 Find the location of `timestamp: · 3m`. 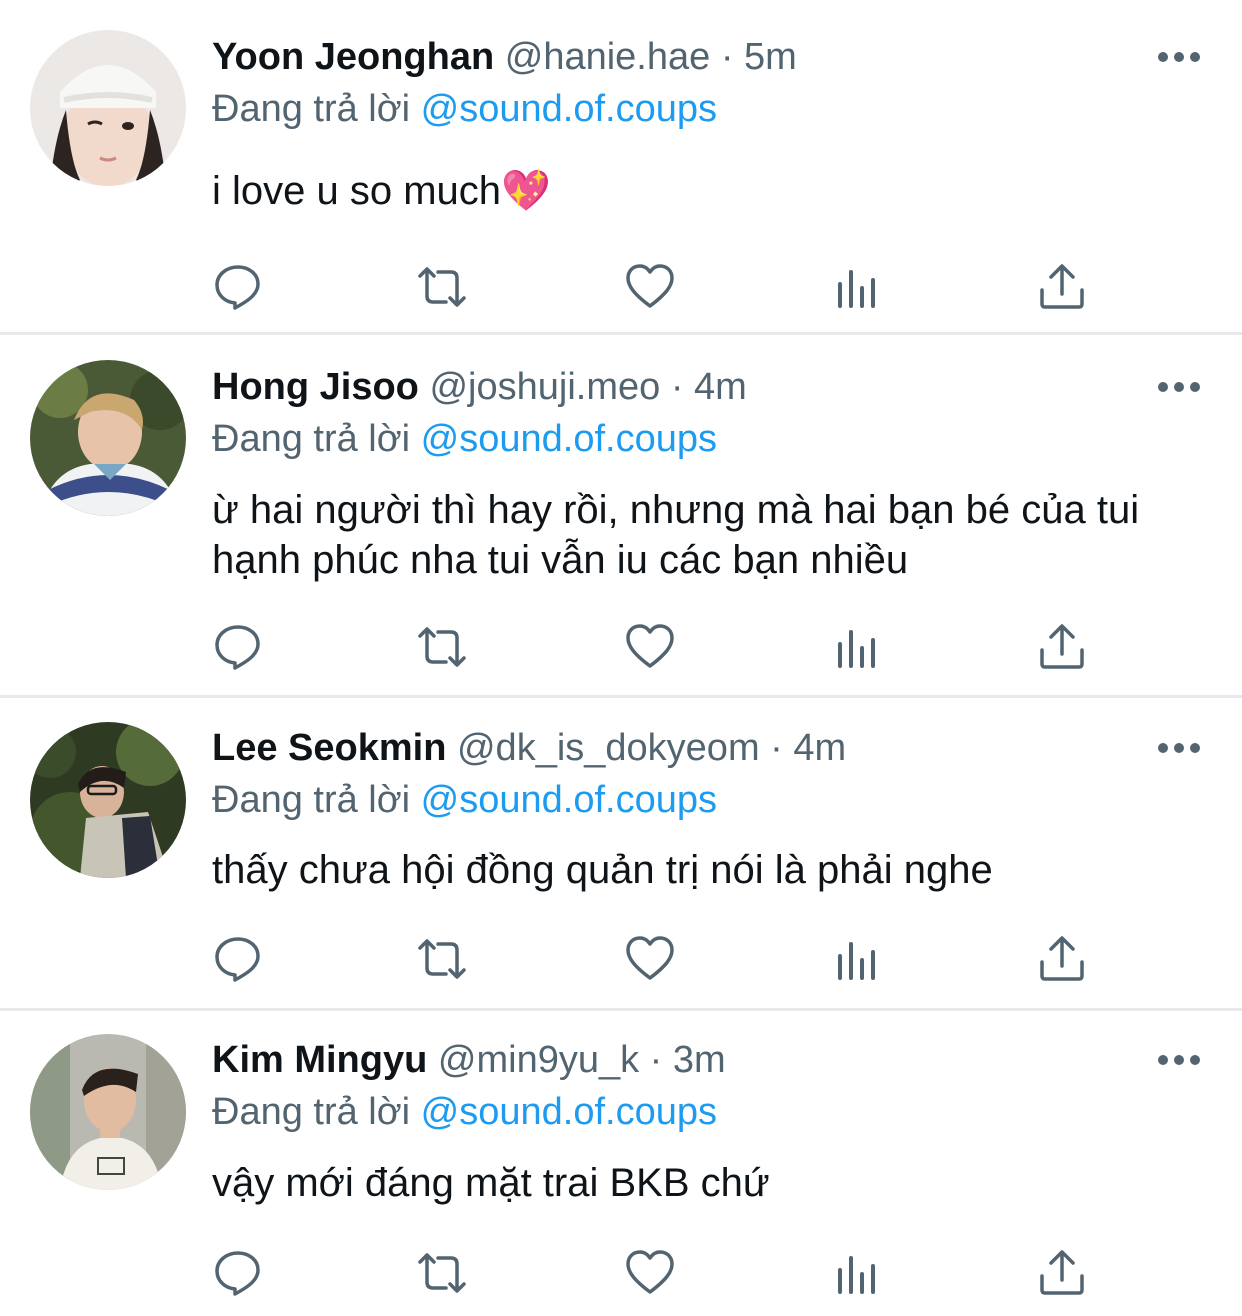

timestamp: · 3m is located at coordinates (688, 1060).